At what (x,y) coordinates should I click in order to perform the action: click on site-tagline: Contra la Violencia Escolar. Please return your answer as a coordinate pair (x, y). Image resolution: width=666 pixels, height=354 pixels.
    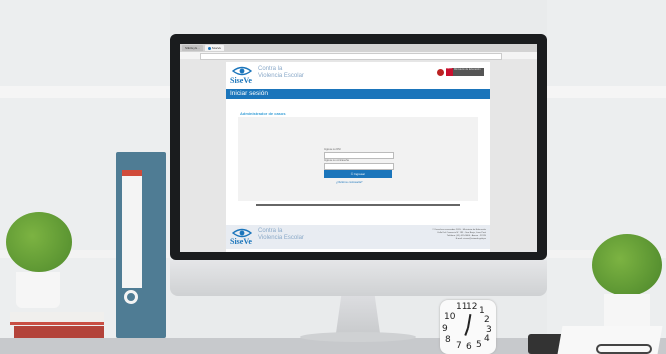
    Looking at the image, I should click on (281, 73).